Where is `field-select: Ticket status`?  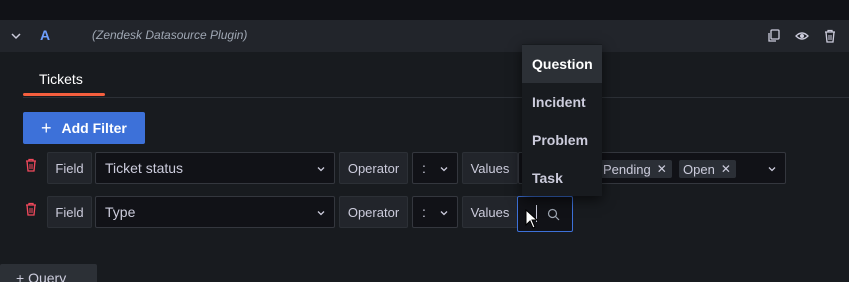
field-select: Ticket status is located at coordinates (215, 168).